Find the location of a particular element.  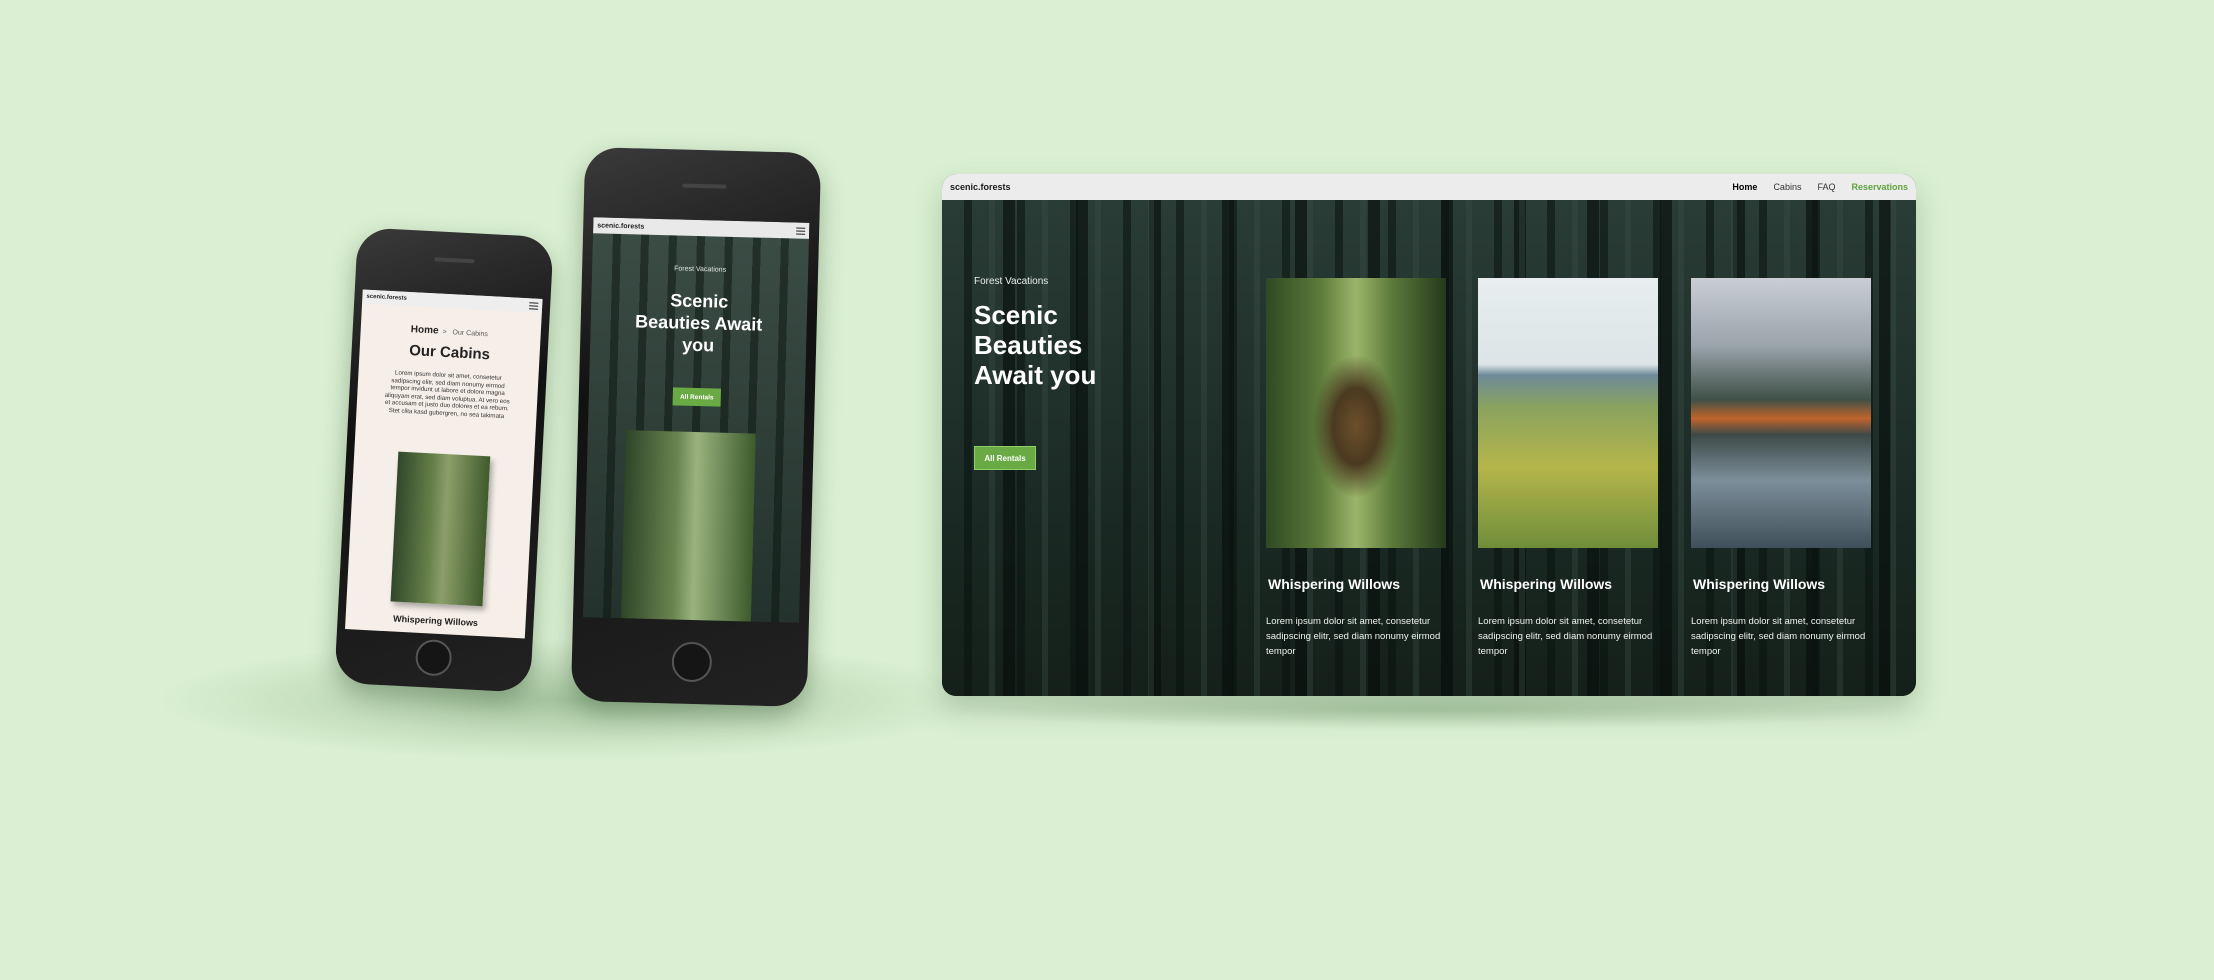

nav-faq: FAQ is located at coordinates (1826, 187).